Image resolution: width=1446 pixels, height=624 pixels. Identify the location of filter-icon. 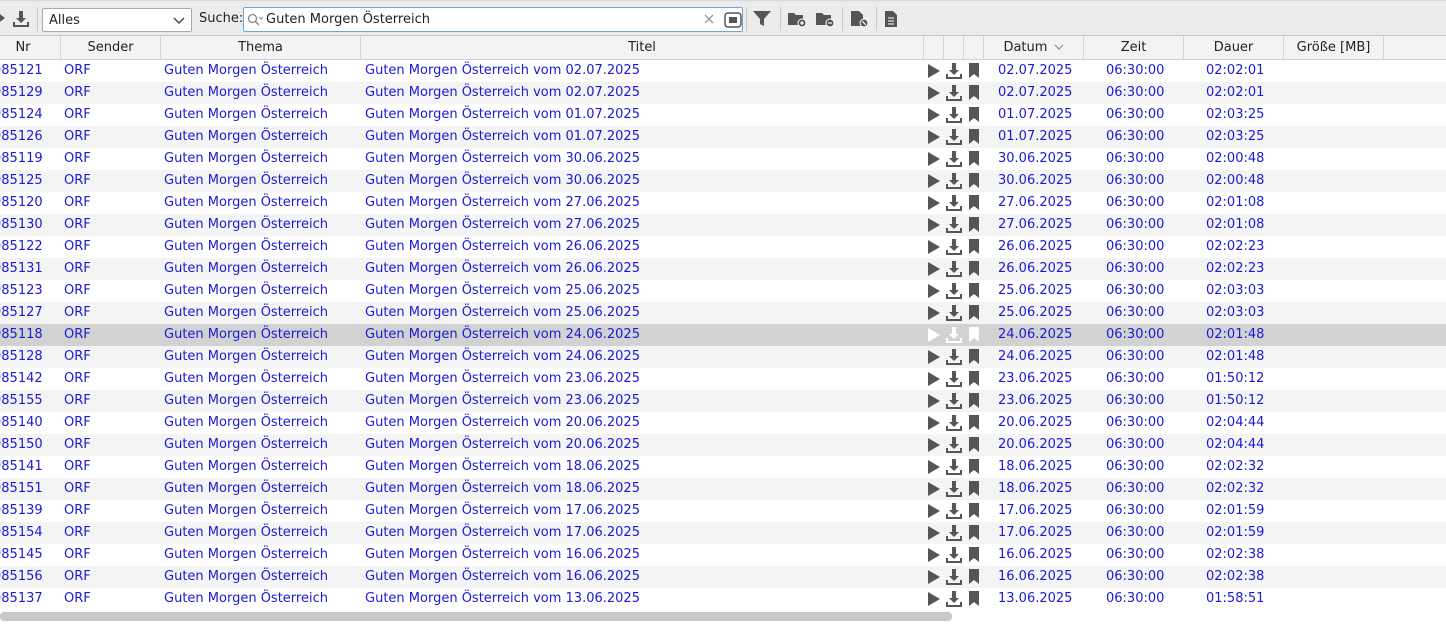
(762, 18).